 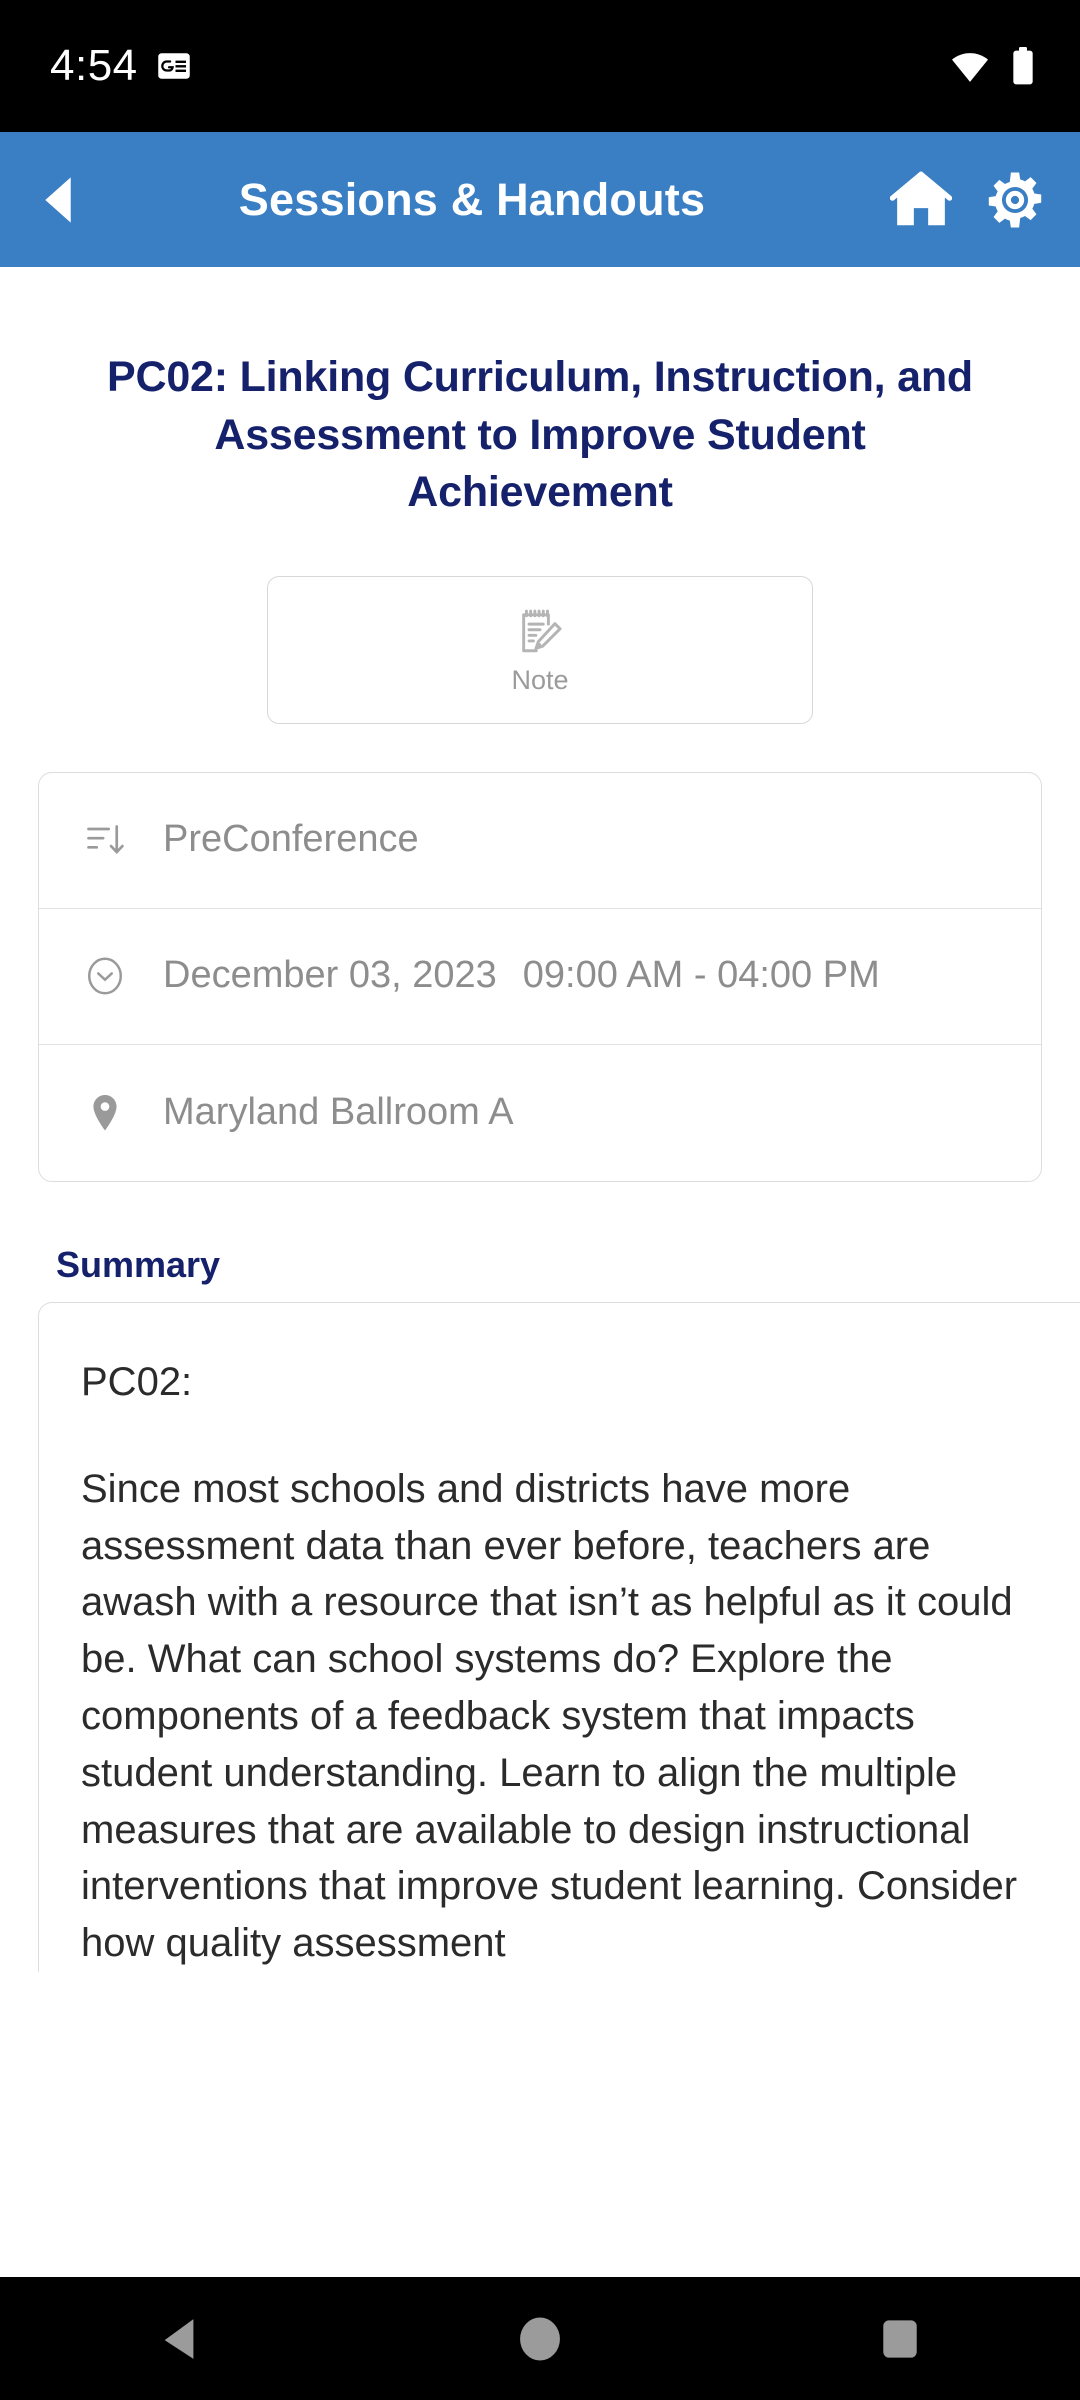 I want to click on status-bar-clock: 4:54, so click(x=94, y=65).